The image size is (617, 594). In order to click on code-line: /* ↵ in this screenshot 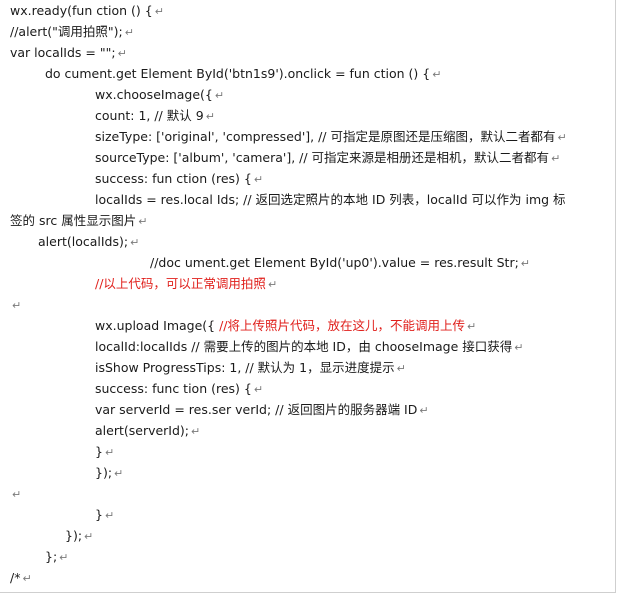, I will do `click(21, 577)`.